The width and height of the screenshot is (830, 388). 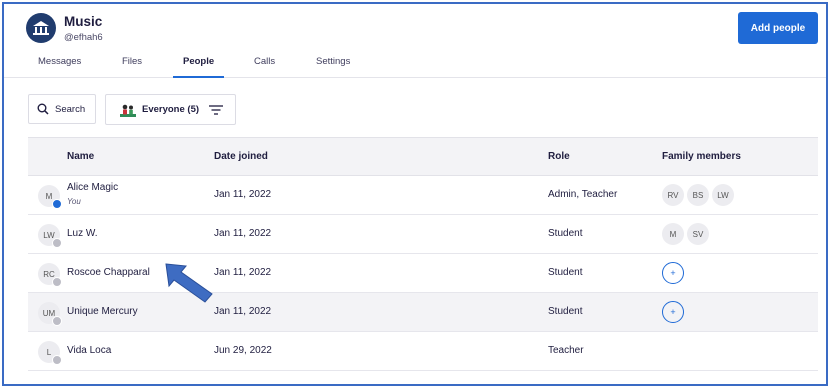 I want to click on search-label: Search, so click(x=70, y=109).